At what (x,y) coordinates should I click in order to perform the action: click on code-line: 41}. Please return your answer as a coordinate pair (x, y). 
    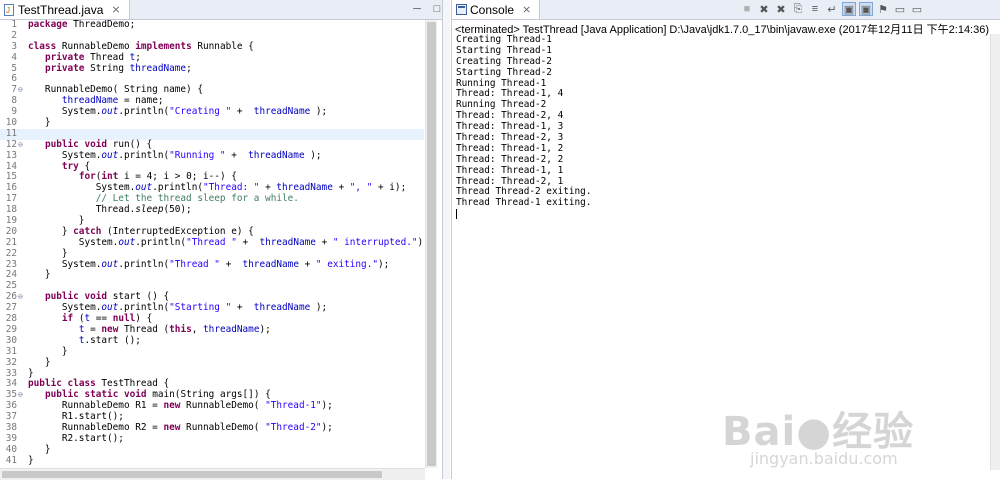
    Looking at the image, I should click on (212, 460).